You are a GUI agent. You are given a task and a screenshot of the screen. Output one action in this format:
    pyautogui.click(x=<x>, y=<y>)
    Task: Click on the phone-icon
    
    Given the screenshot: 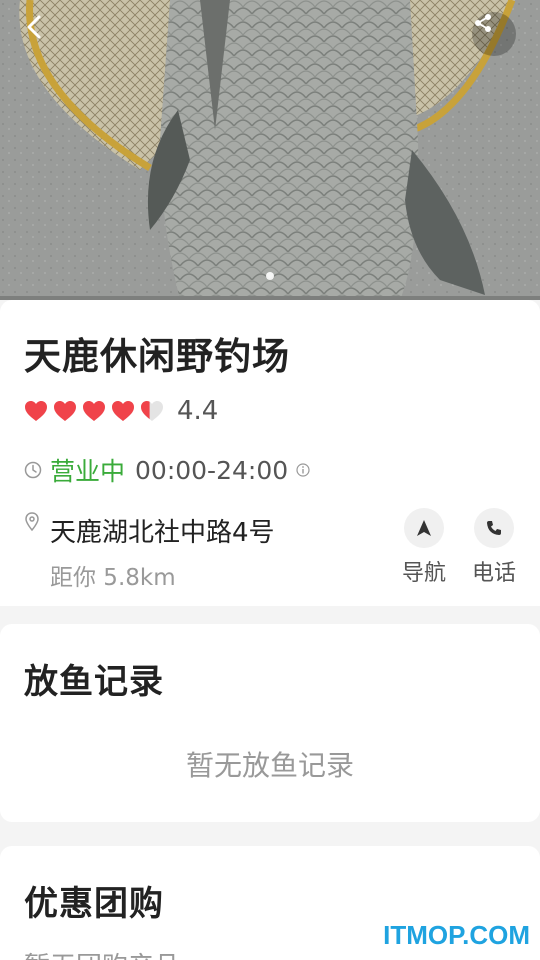 What is the action you would take?
    pyautogui.click(x=494, y=528)
    